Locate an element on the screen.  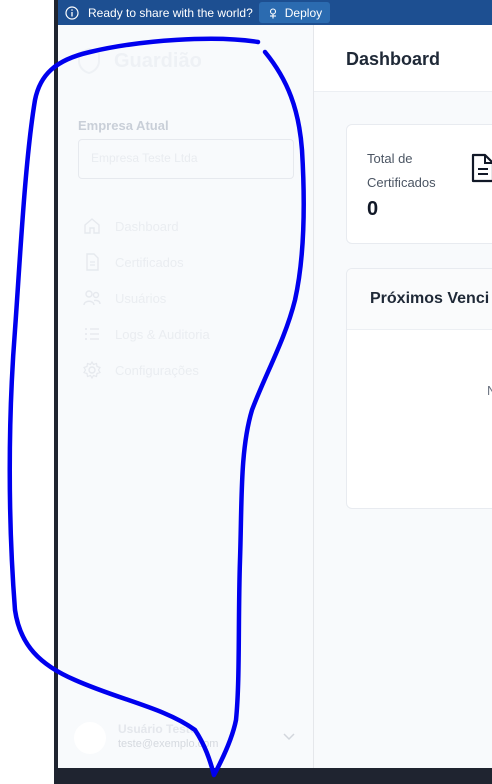
sidebar-item-label: Dashboard is located at coordinates (147, 226).